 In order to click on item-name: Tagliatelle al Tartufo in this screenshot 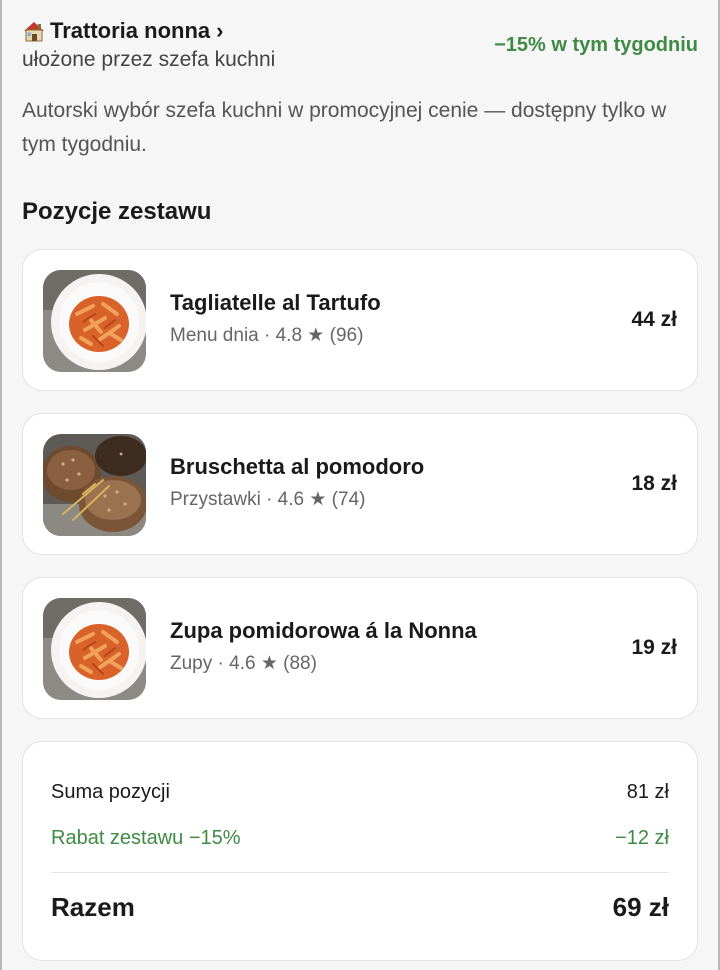, I will do `click(275, 302)`.